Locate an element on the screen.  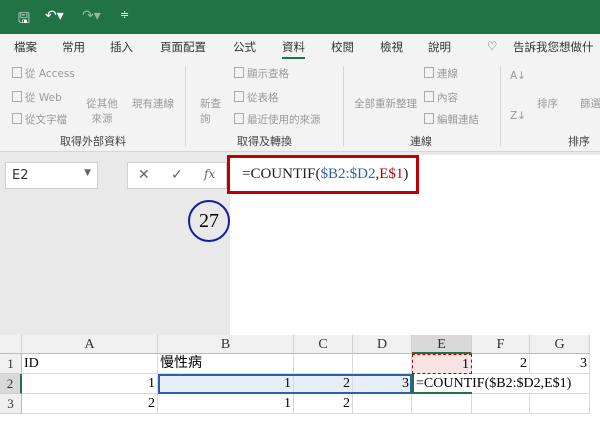
lightbulb-icon: ♡ is located at coordinates (492, 46).